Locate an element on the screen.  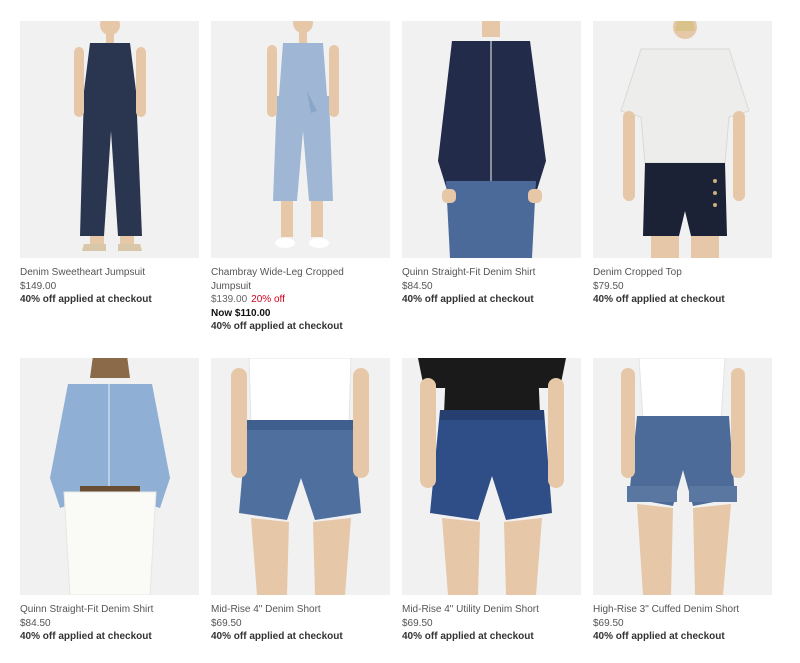
sale-price: Now $110.00 is located at coordinates (241, 313).